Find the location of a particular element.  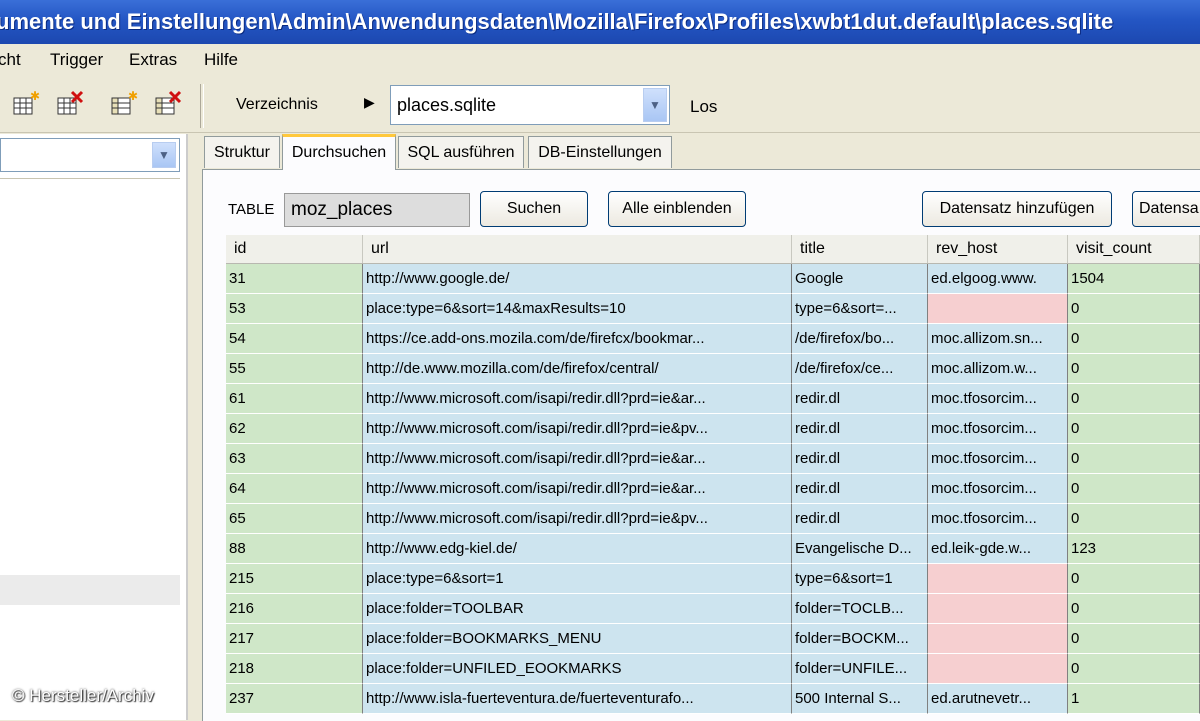

column-header-id: id is located at coordinates (294, 249).